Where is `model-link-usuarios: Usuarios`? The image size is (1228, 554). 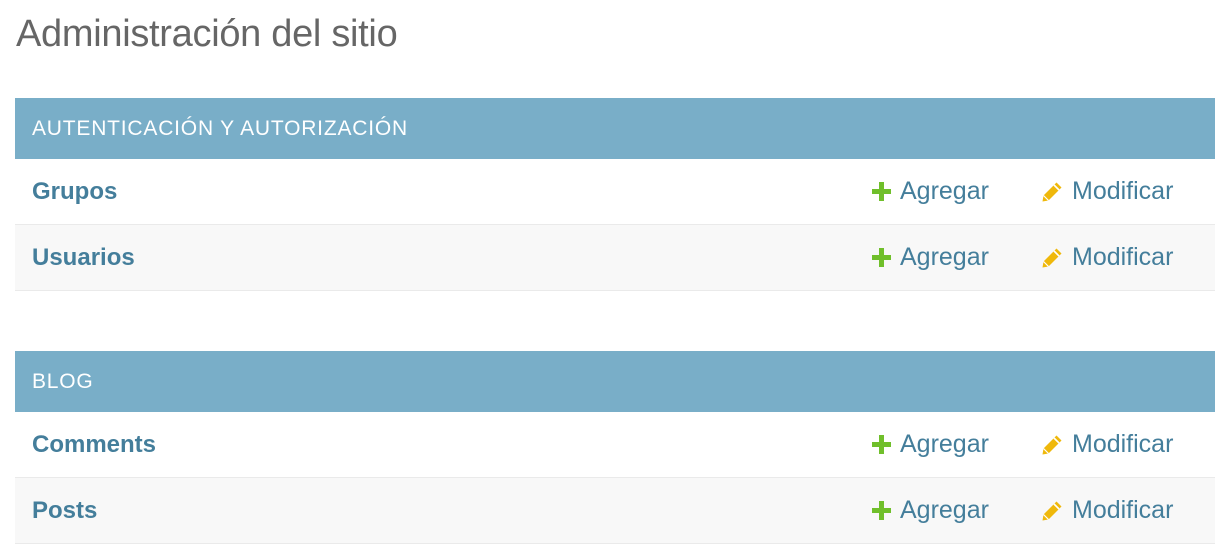
model-link-usuarios: Usuarios is located at coordinates (83, 257).